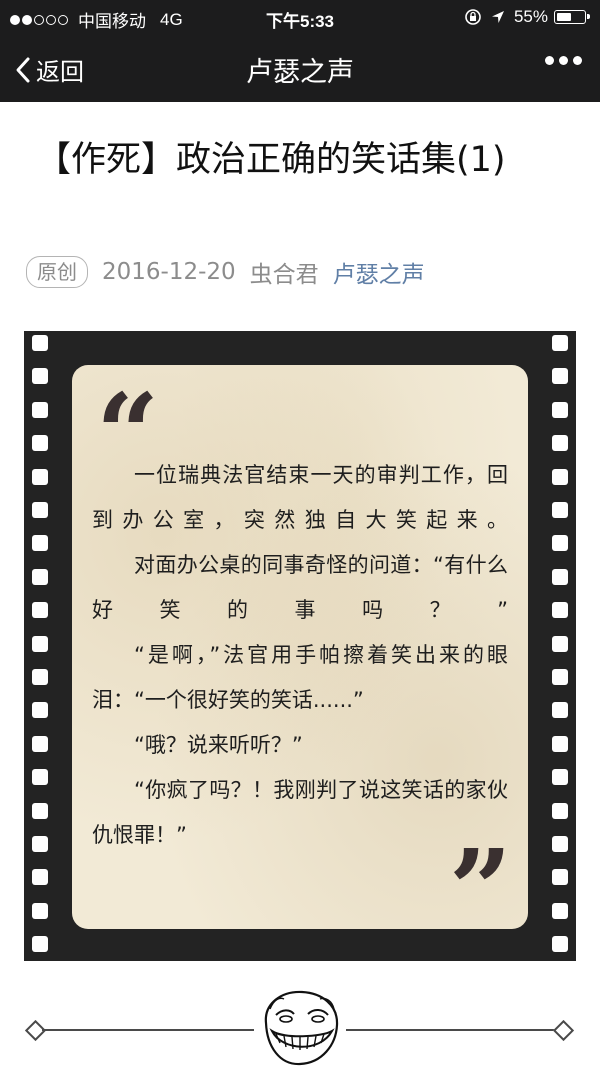 The width and height of the screenshot is (600, 1069). What do you see at coordinates (271, 160) in the screenshot?
I see `article-title: 【作死】政治正确的笑话集(1)` at bounding box center [271, 160].